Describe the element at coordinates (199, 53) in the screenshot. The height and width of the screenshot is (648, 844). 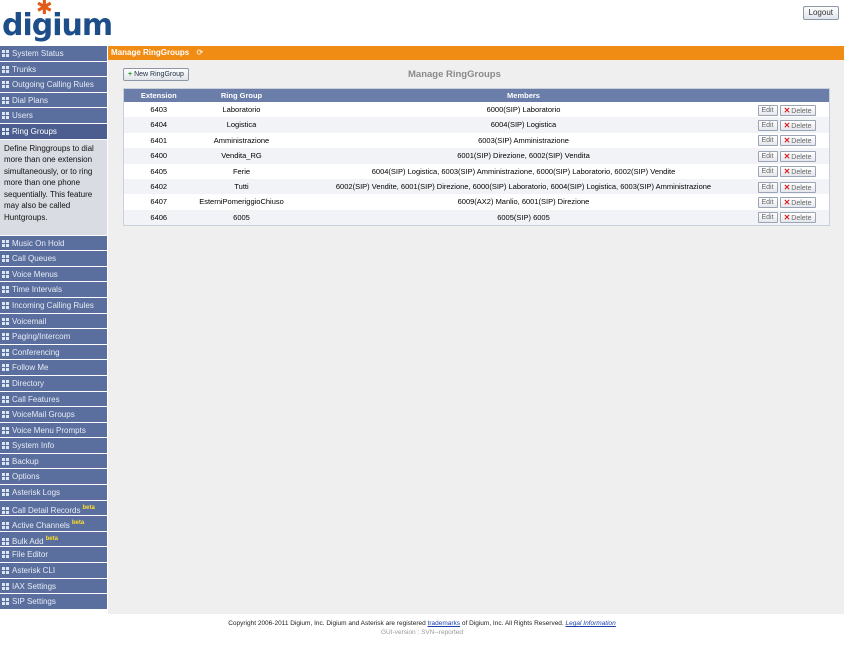
I see `refresh-icon: ⟳` at that location.